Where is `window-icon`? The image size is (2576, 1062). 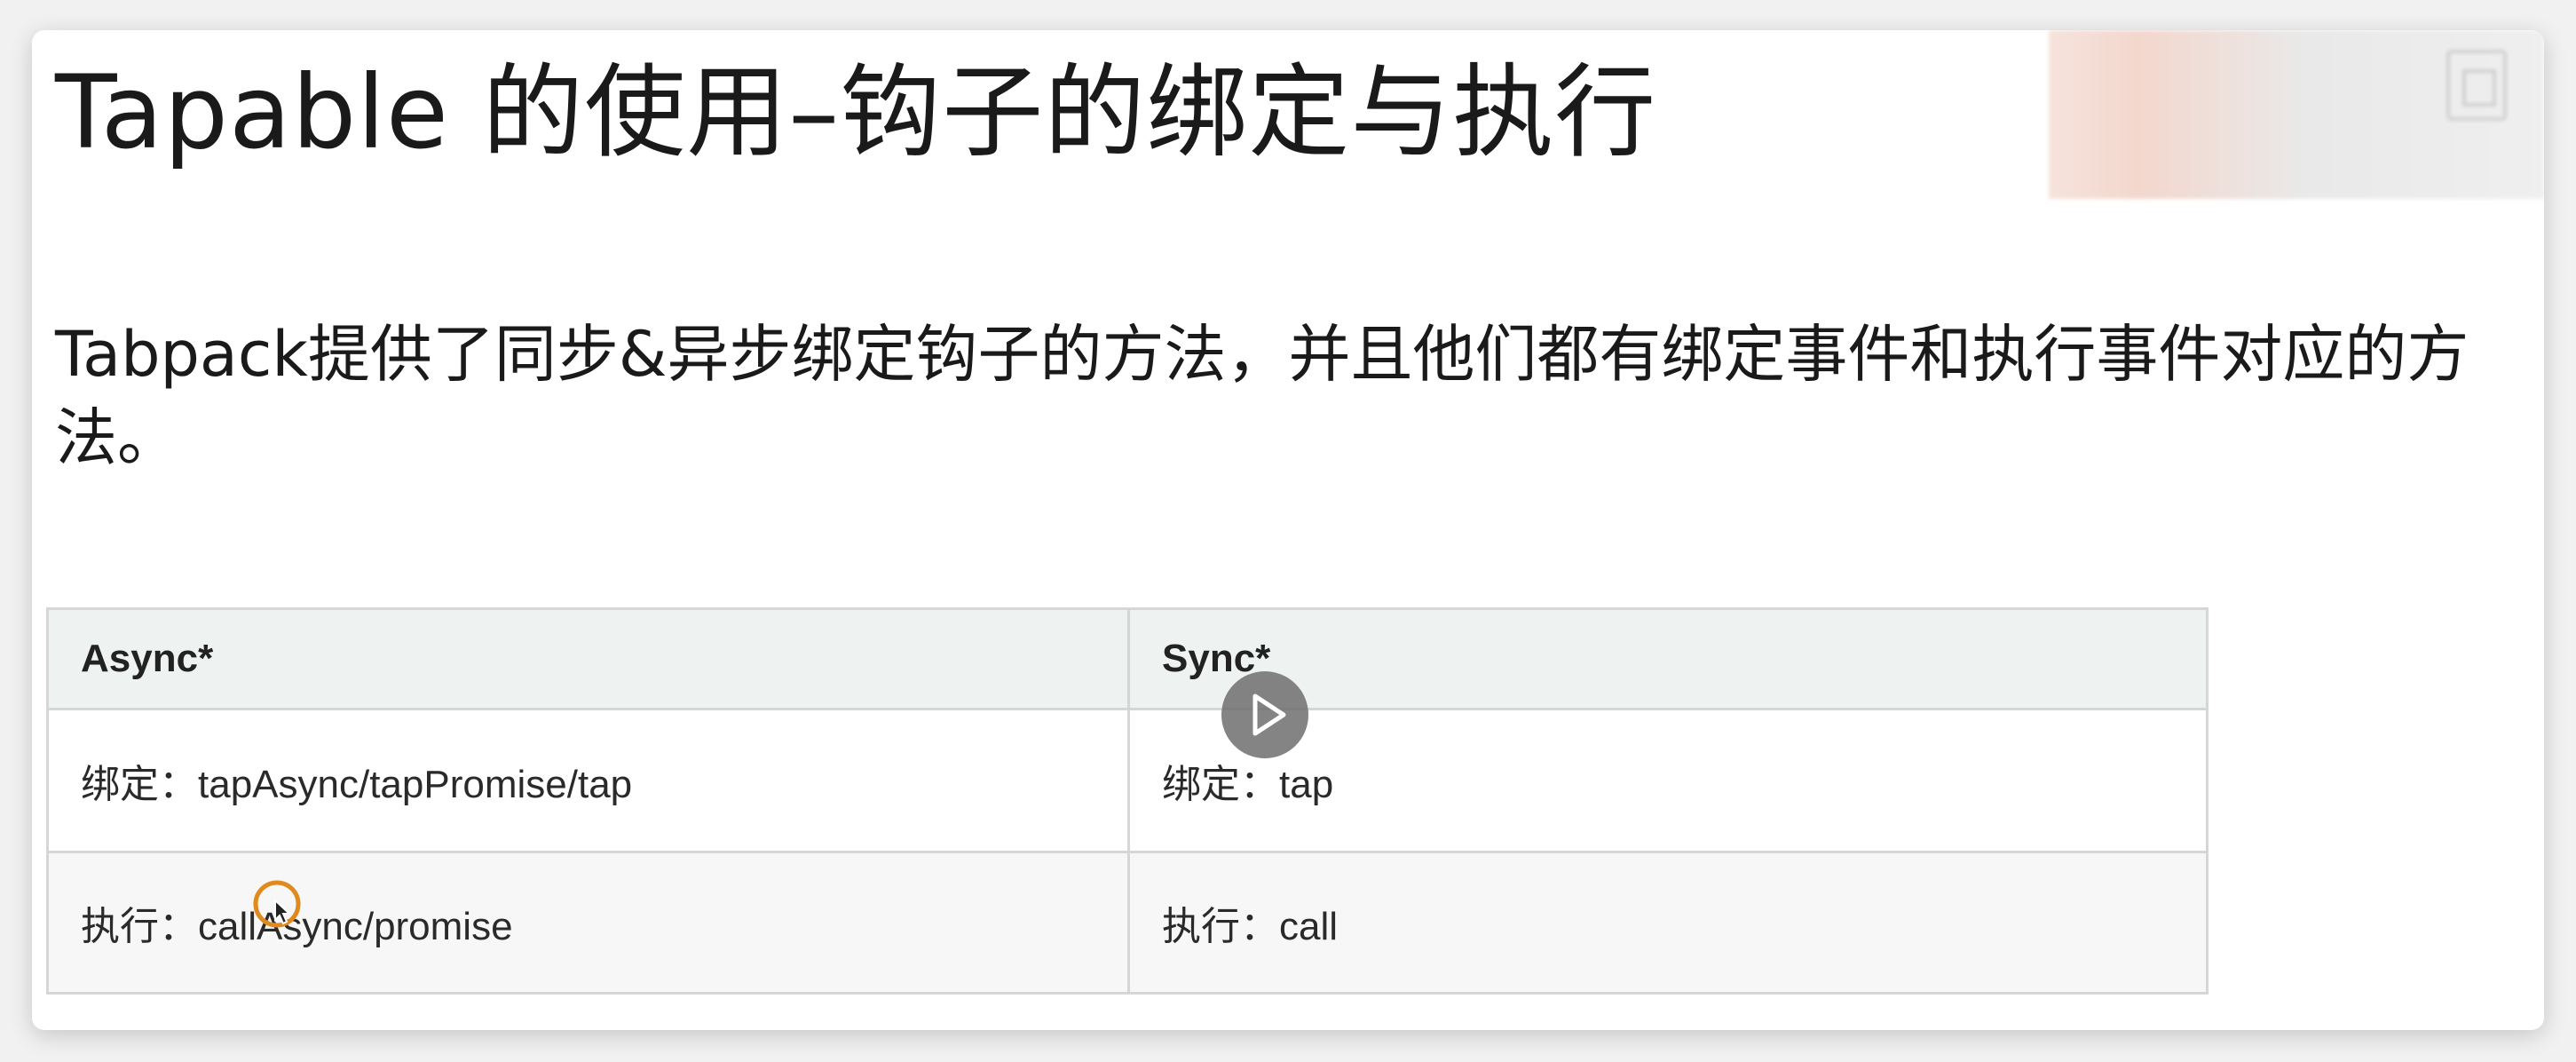
window-icon is located at coordinates (2476, 85).